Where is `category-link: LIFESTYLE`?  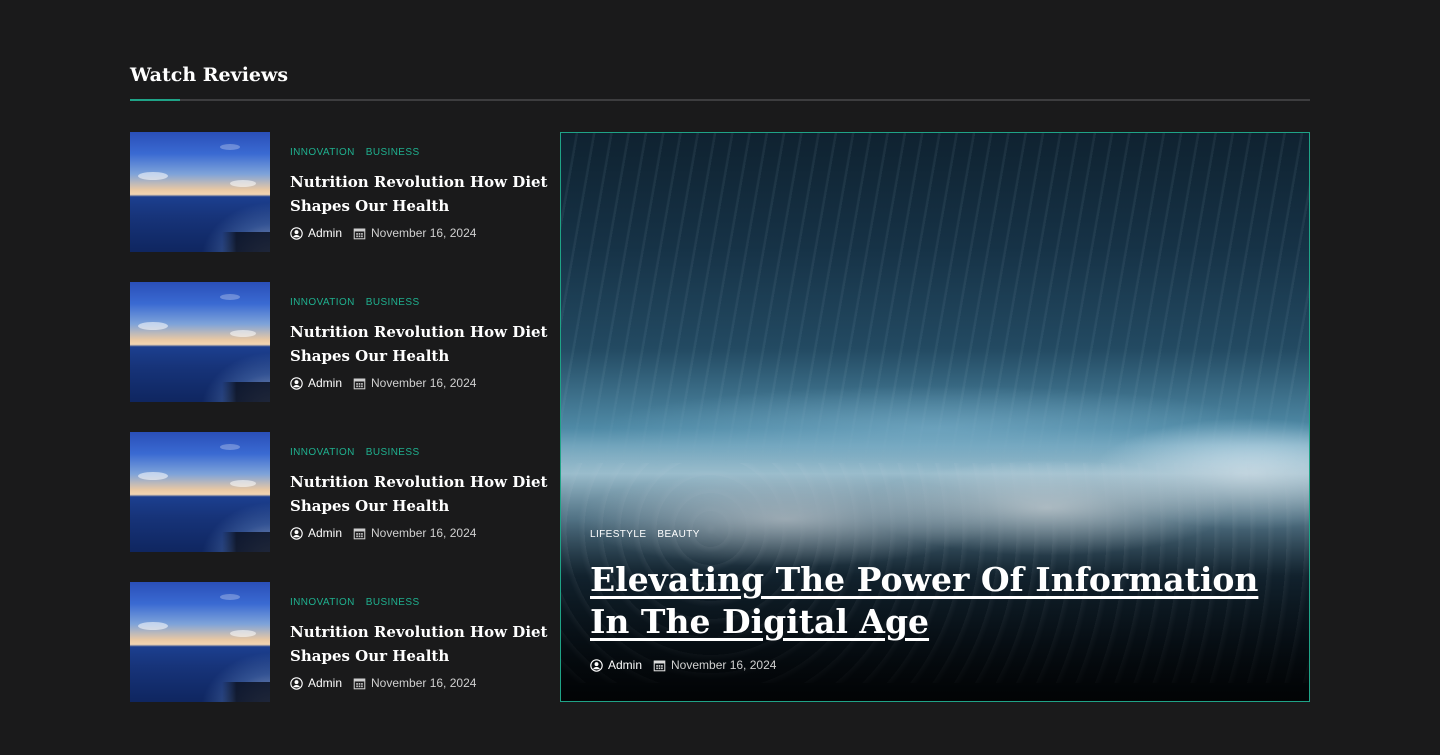
category-link: LIFESTYLE is located at coordinates (618, 534).